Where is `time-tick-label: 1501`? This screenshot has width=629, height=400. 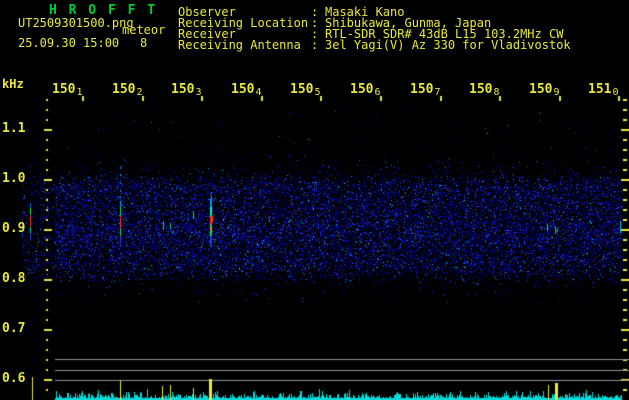 time-tick-label: 1501 is located at coordinates (67, 90).